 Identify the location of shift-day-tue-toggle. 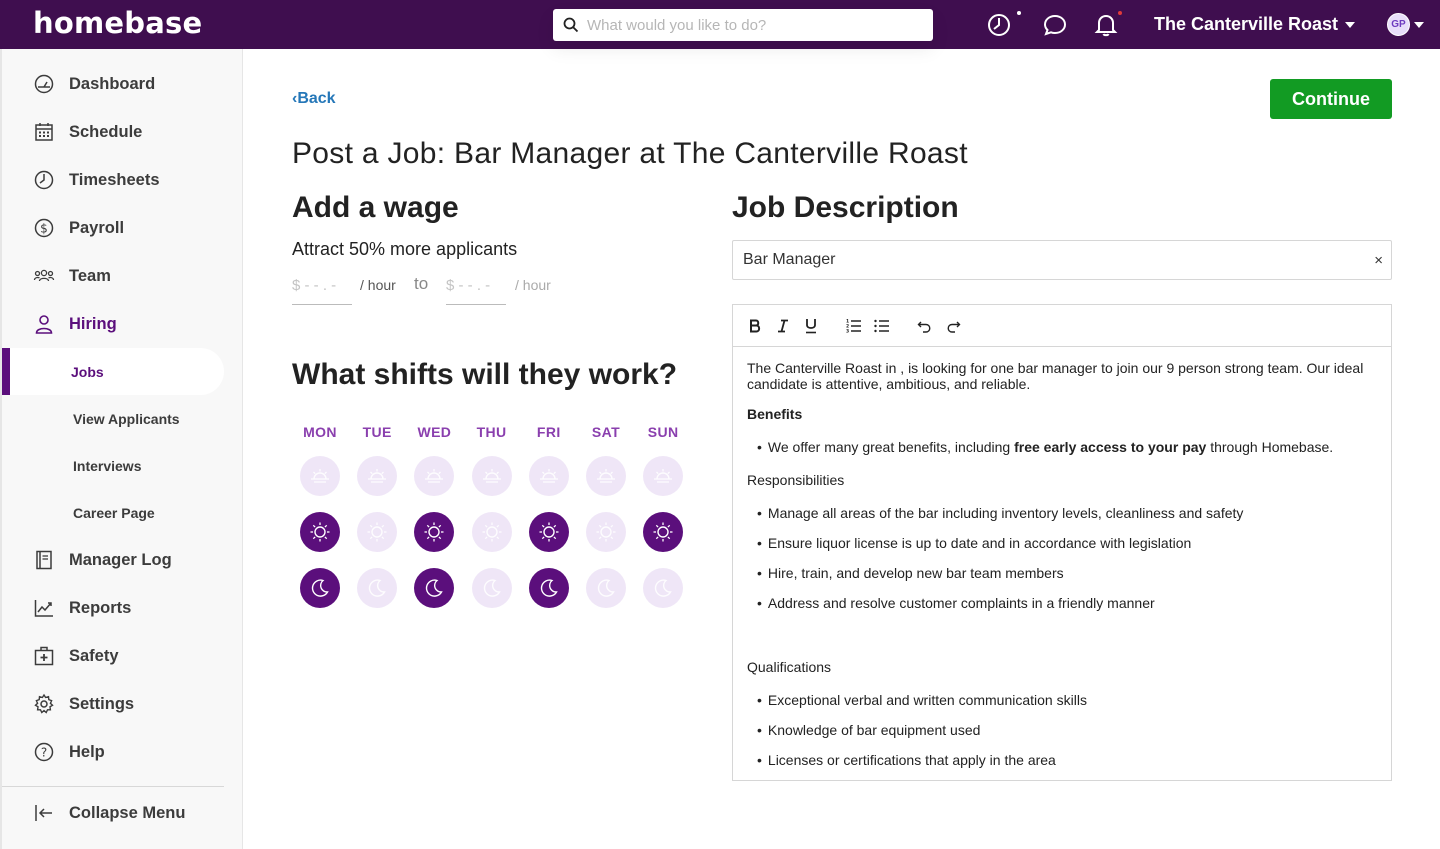
(377, 532).